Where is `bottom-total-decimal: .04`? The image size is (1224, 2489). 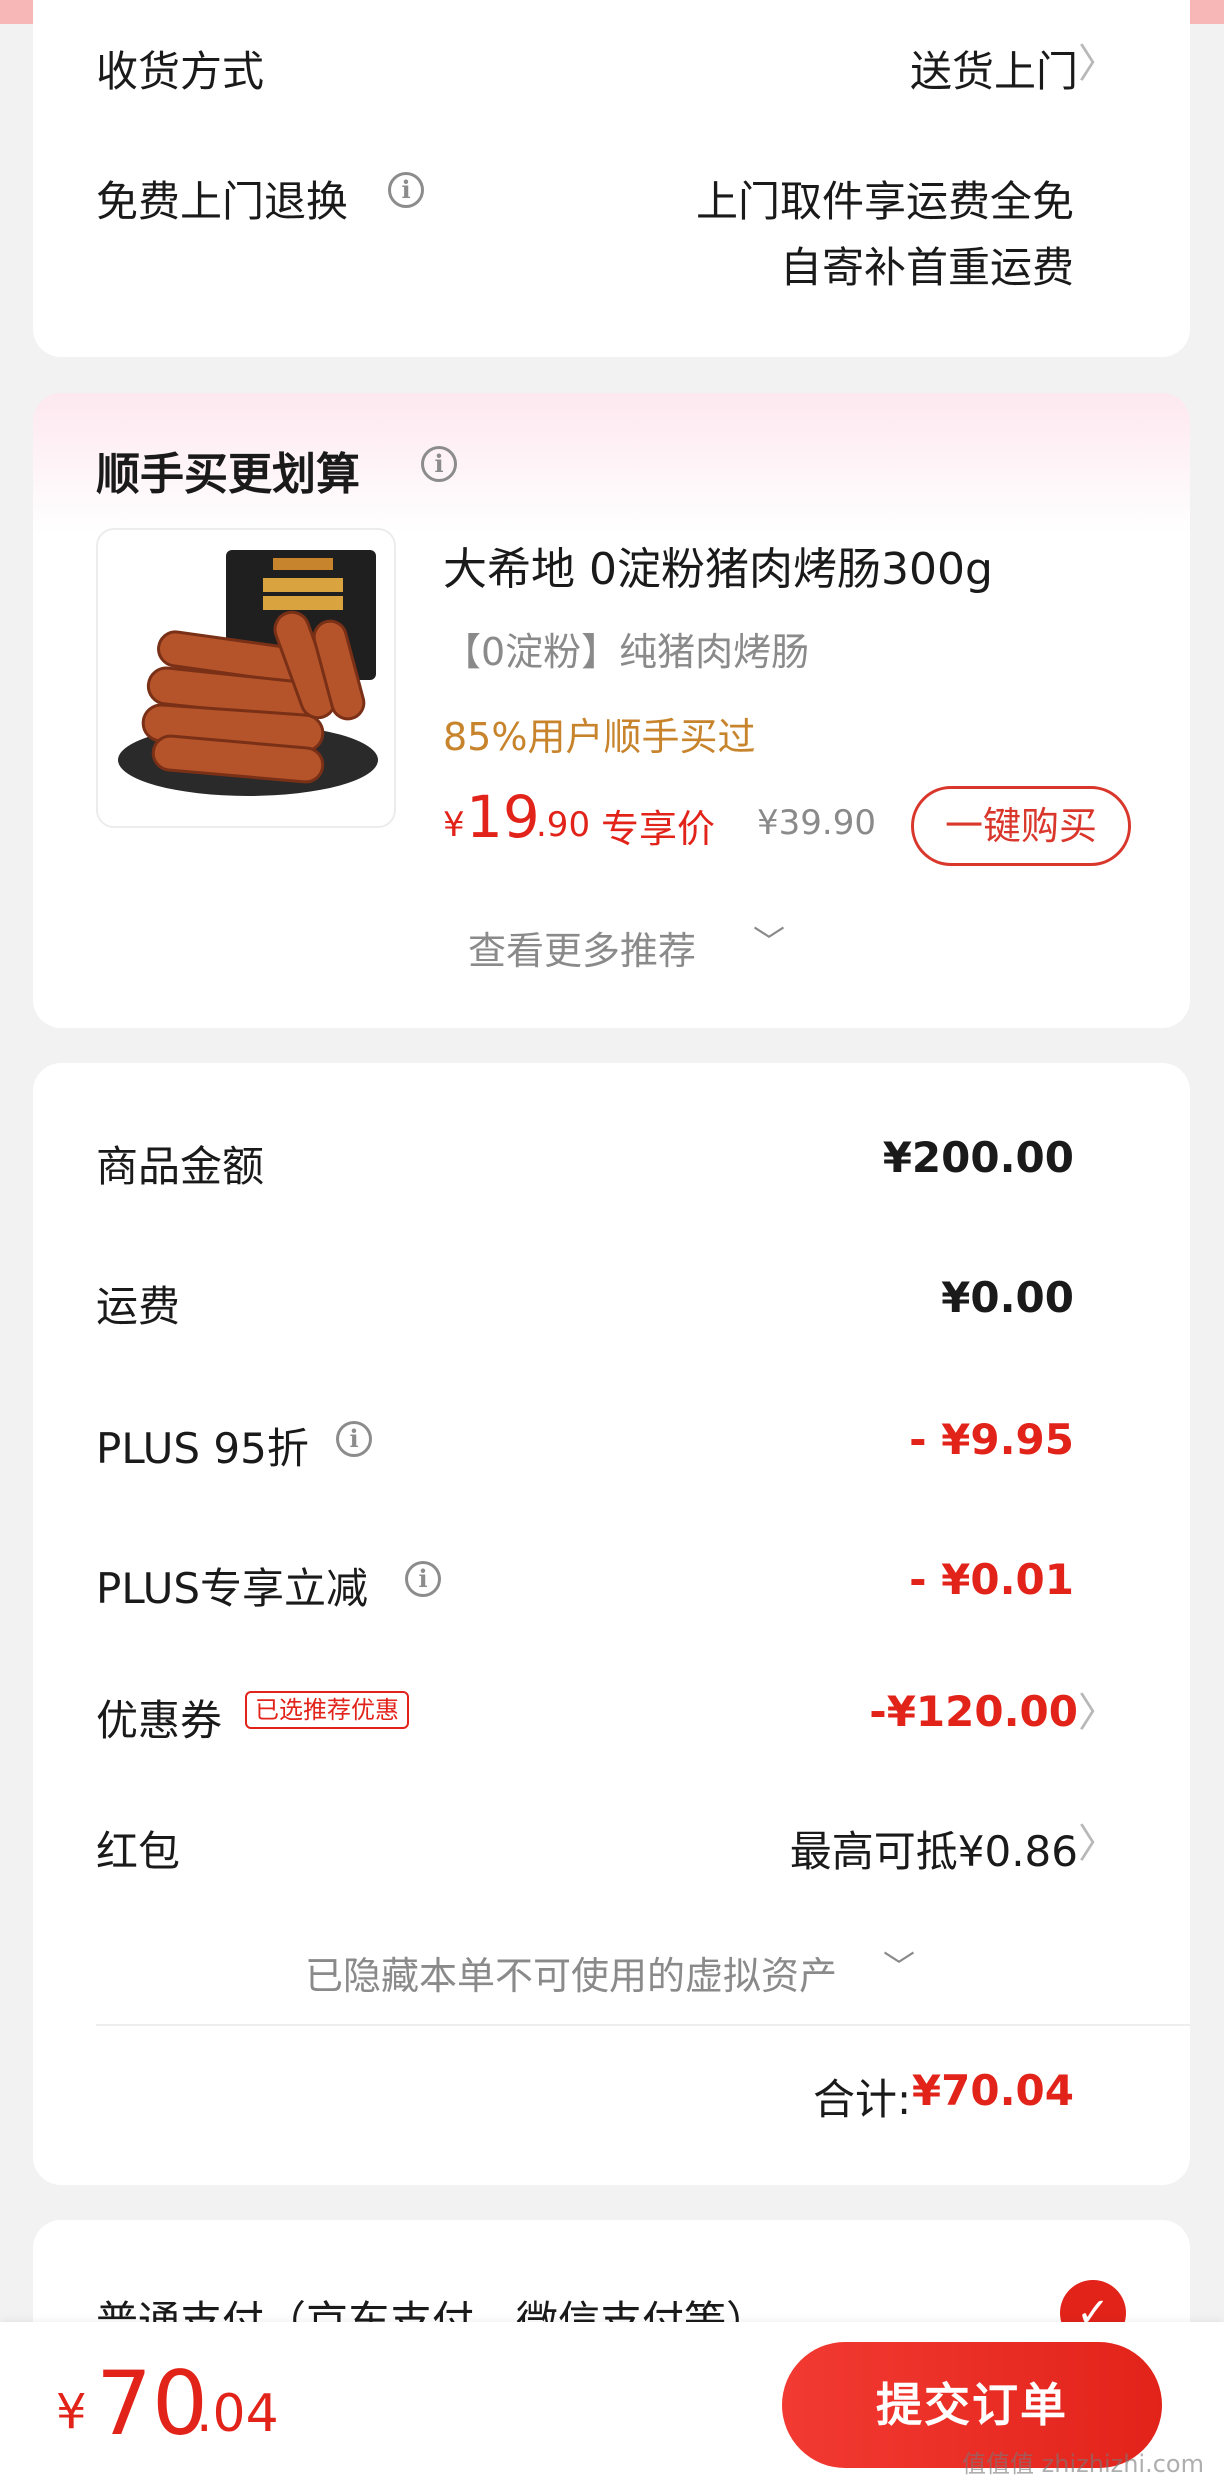 bottom-total-decimal: .04 is located at coordinates (237, 2414).